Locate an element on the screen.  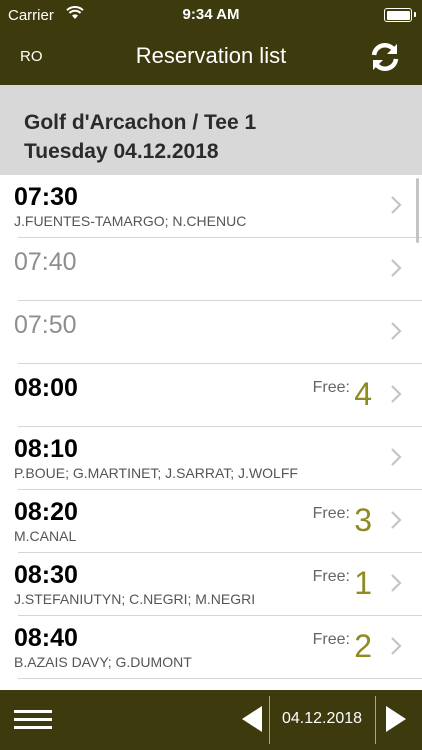
scrollbar is located at coordinates (417, 210).